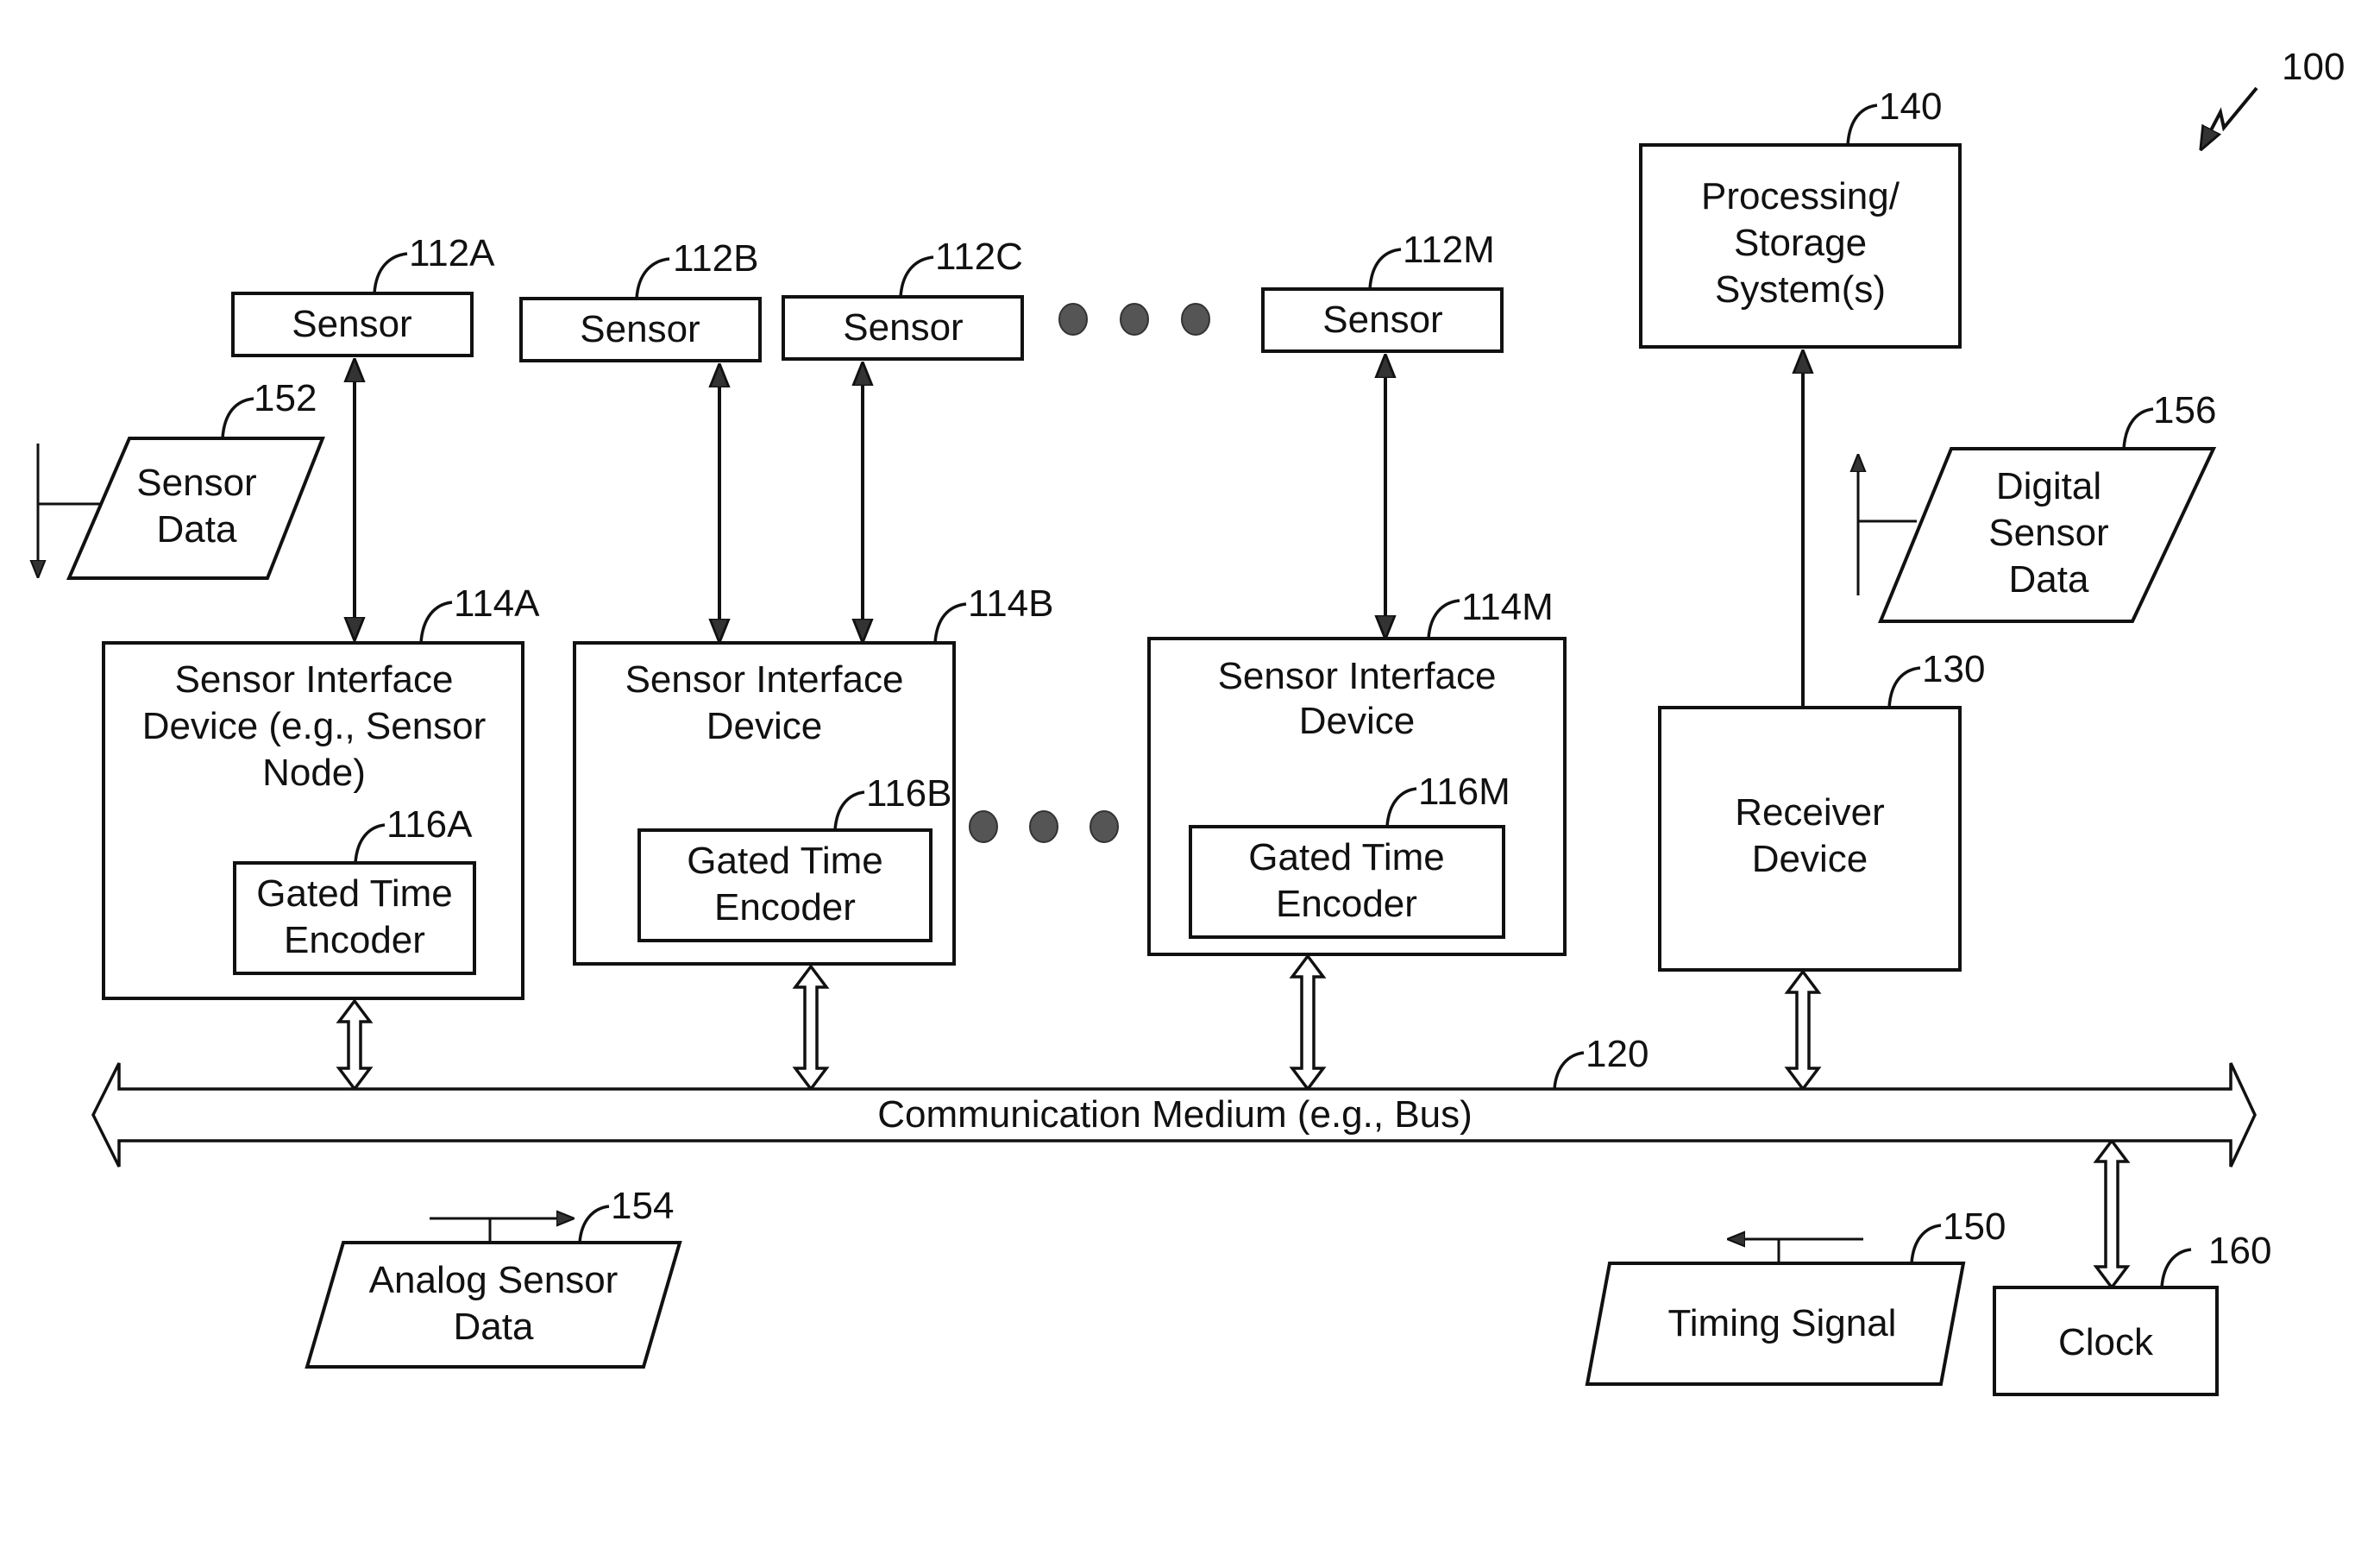 The height and width of the screenshot is (1561, 2380). Describe the element at coordinates (1803, 1030) in the screenshot. I see `receiver-bus-arrow` at that location.